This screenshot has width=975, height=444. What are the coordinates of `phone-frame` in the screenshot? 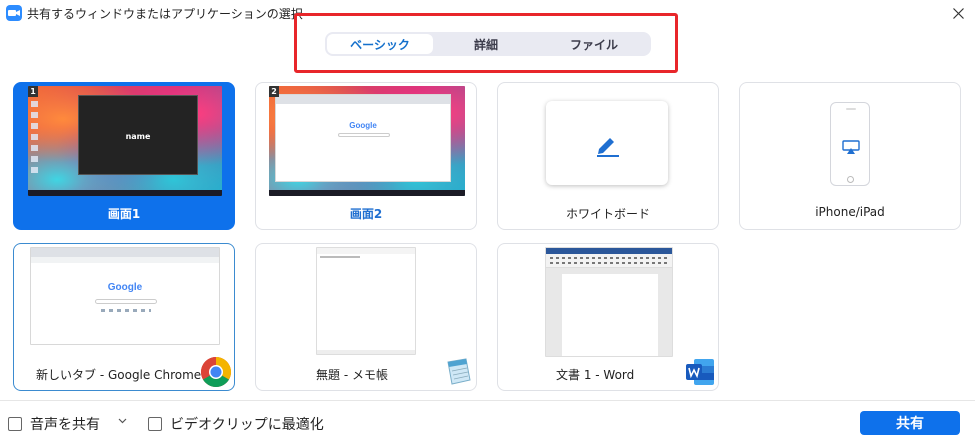 It's located at (850, 144).